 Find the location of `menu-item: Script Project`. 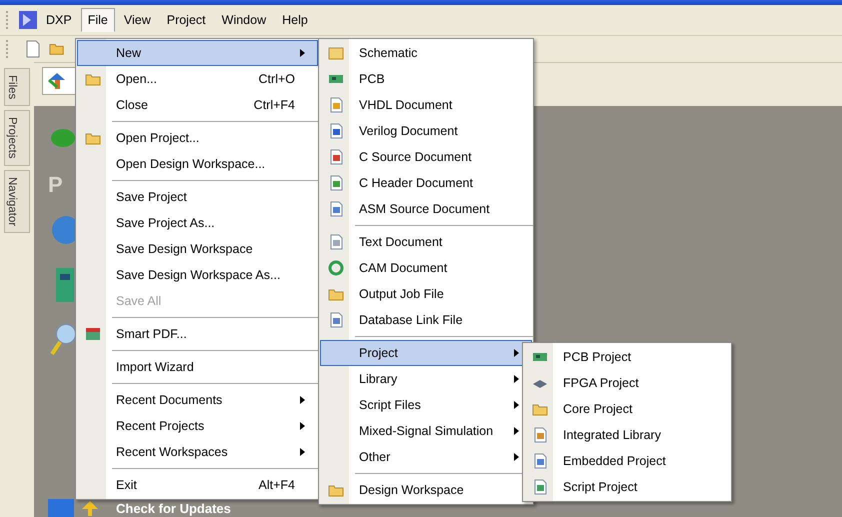

menu-item: Script Project is located at coordinates (627, 487).